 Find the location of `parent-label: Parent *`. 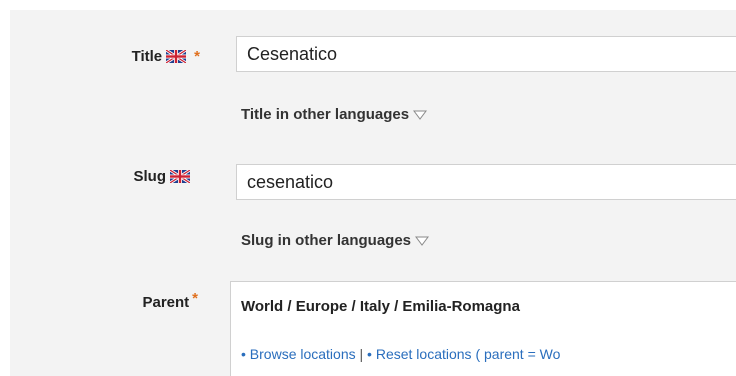

parent-label: Parent * is located at coordinates (170, 300).